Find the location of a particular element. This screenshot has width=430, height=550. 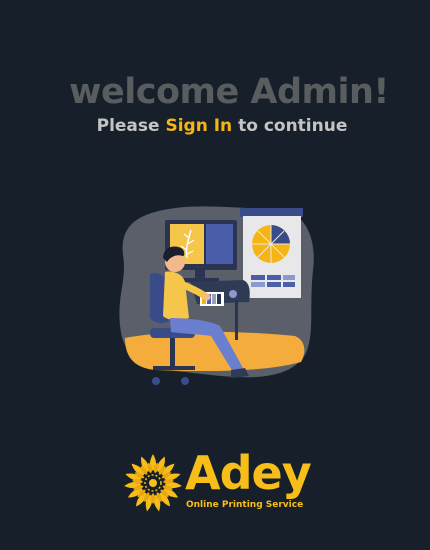

brand-tagline: Online Printing Service is located at coordinates (245, 505).